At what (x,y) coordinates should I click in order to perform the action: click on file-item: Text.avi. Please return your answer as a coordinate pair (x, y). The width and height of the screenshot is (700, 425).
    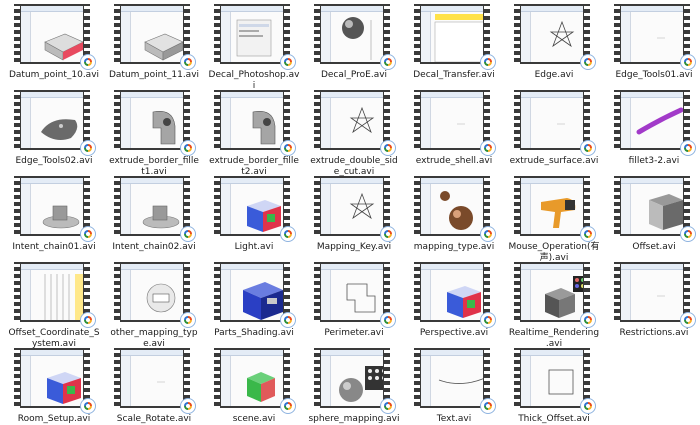
    Looking at the image, I should click on (454, 386).